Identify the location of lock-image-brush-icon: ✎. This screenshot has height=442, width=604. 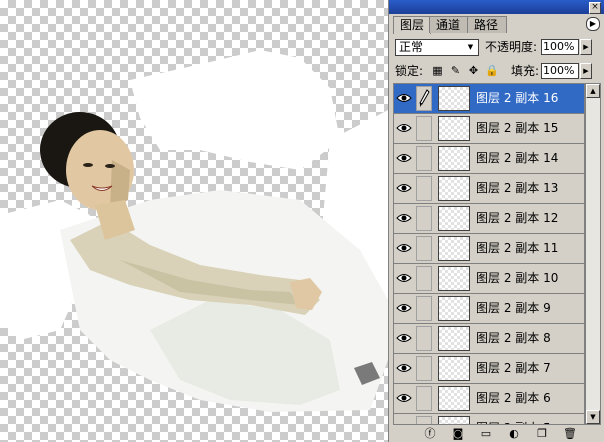
(455, 70).